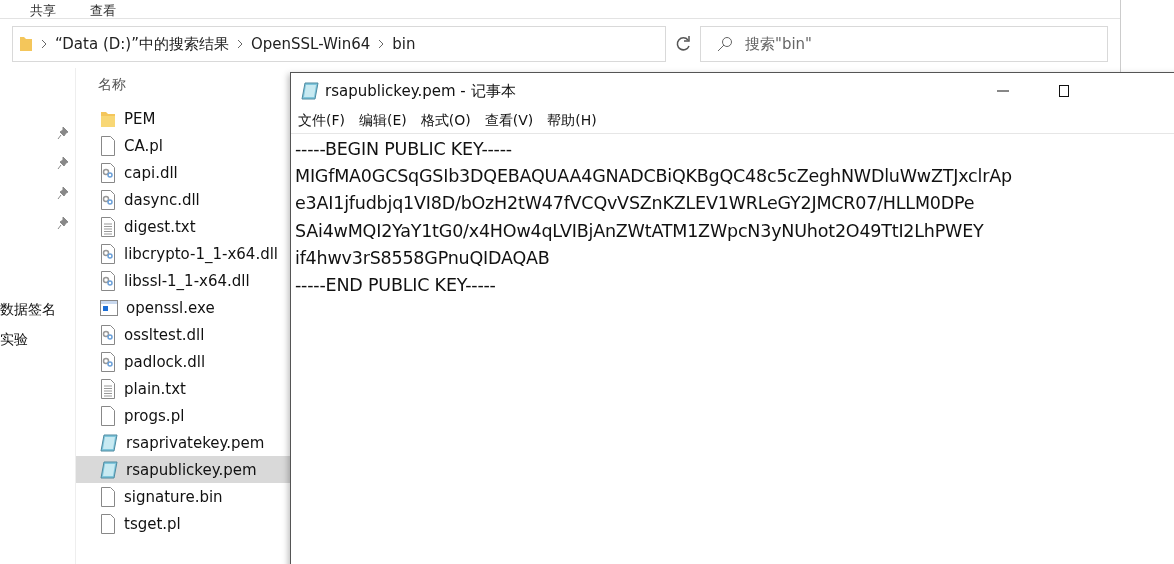 This screenshot has height=564, width=1174. Describe the element at coordinates (187, 280) in the screenshot. I see `file-name: libssl-1_1-x64.dll` at that location.